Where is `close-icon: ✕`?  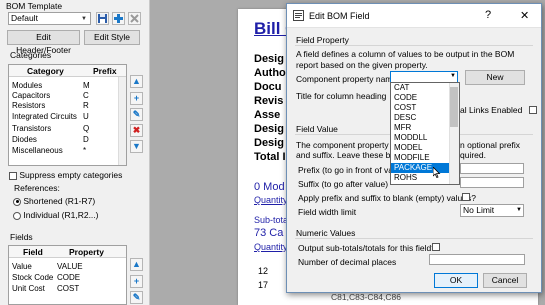 close-icon: ✕ is located at coordinates (524, 15).